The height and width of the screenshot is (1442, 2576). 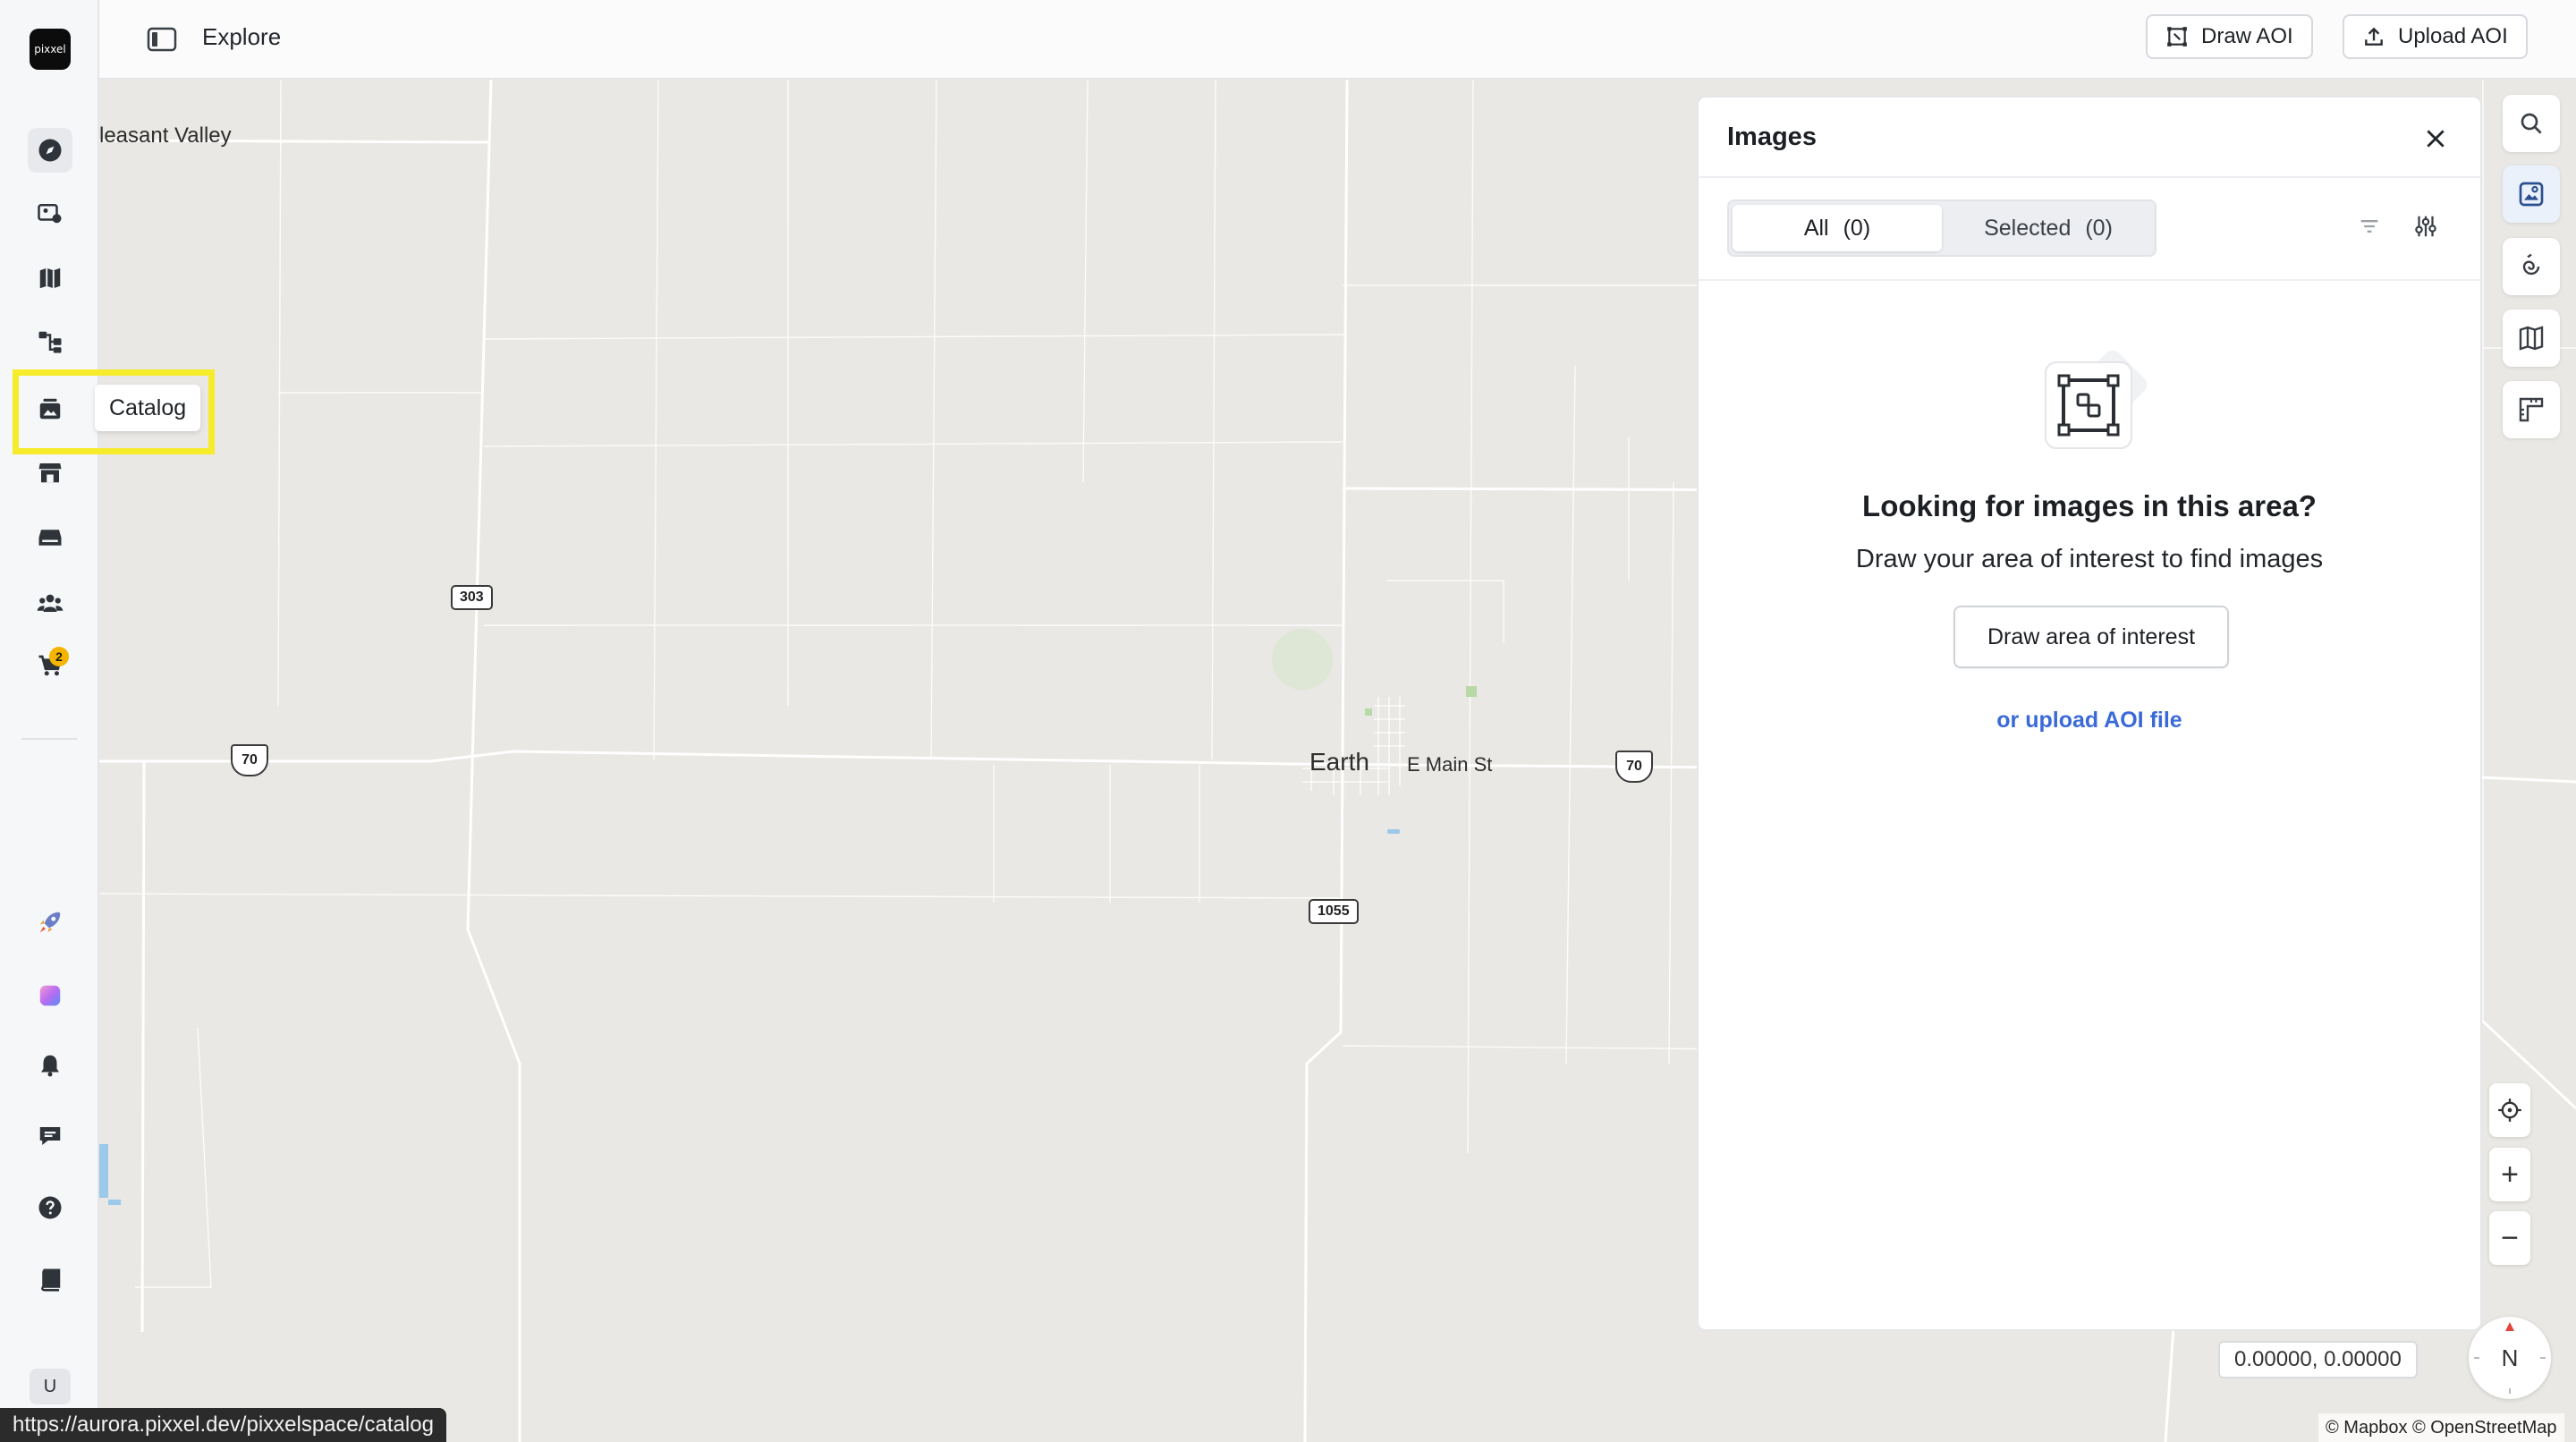 I want to click on close-icon, so click(x=2436, y=139).